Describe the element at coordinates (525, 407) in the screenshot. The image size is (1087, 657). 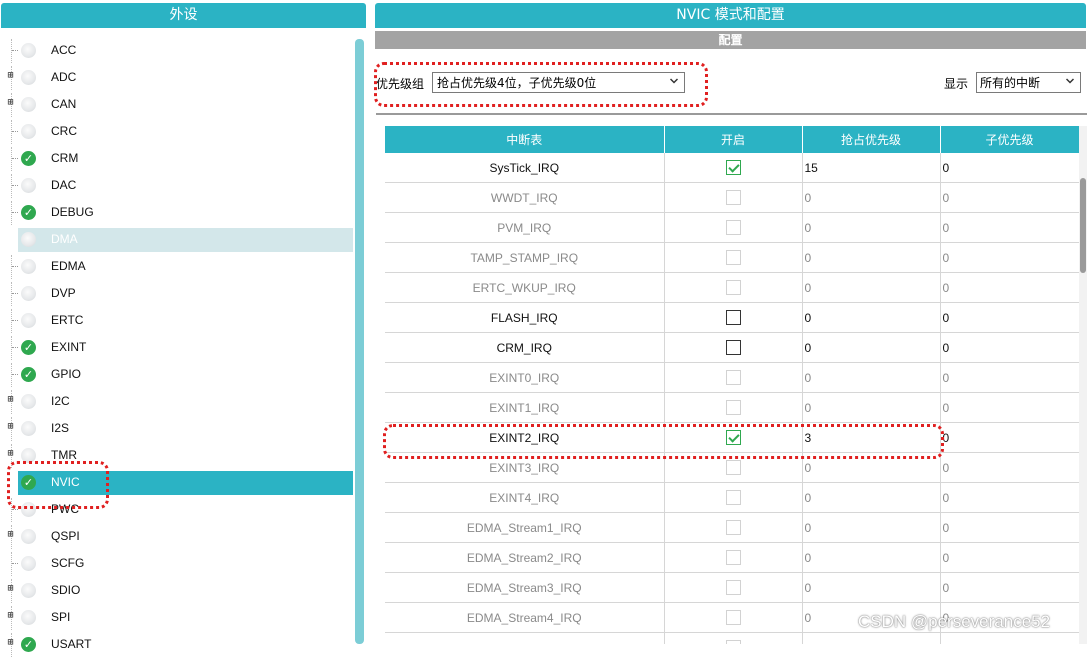
I see `interrupt-name: EXINT1_IRQ` at that location.